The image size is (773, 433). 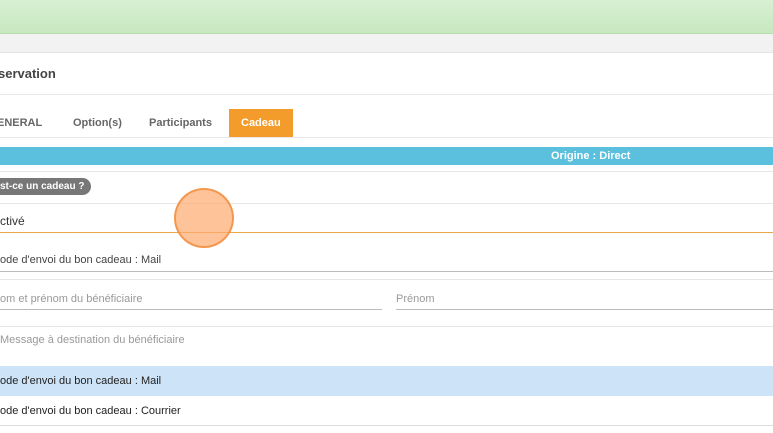 What do you see at coordinates (386, 271) in the screenshot?
I see `send-mode-underline` at bounding box center [386, 271].